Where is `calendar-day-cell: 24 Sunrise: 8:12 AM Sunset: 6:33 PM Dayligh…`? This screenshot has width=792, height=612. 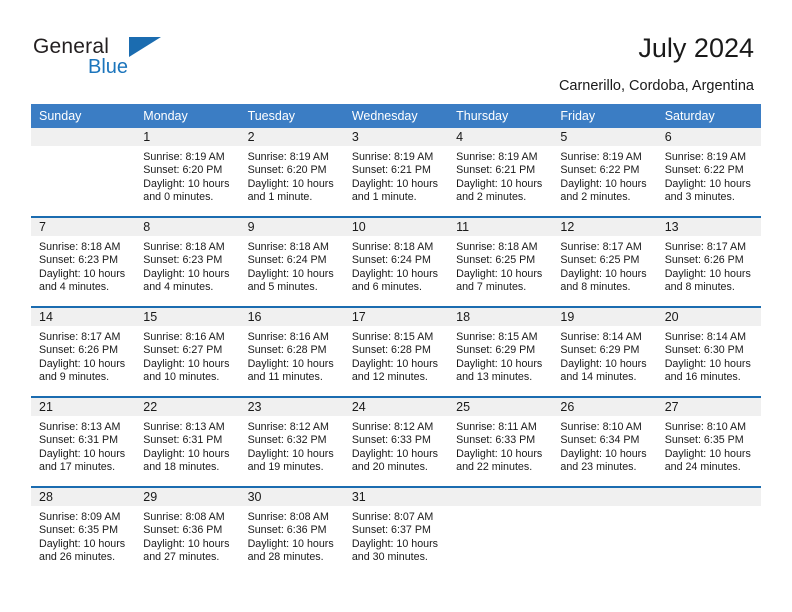 calendar-day-cell: 24 Sunrise: 8:12 AM Sunset: 6:33 PM Dayligh… is located at coordinates (396, 441).